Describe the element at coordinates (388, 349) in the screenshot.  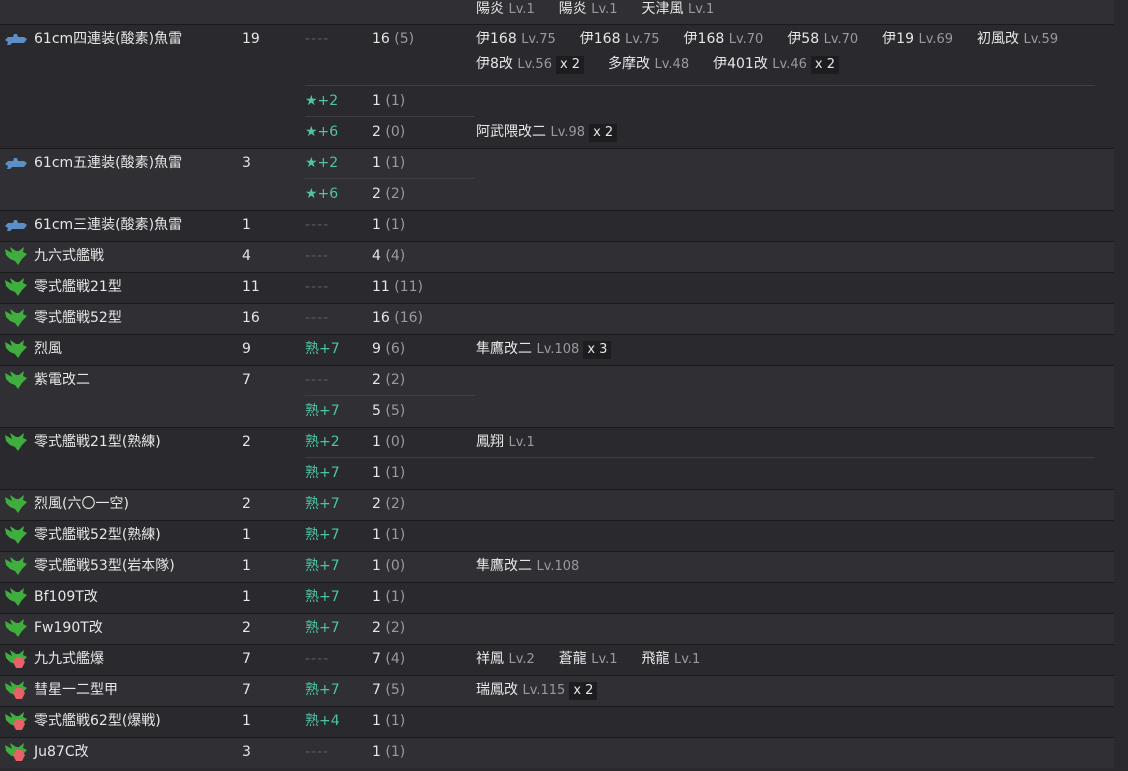
I see `equipment-count: 9 (6)` at that location.